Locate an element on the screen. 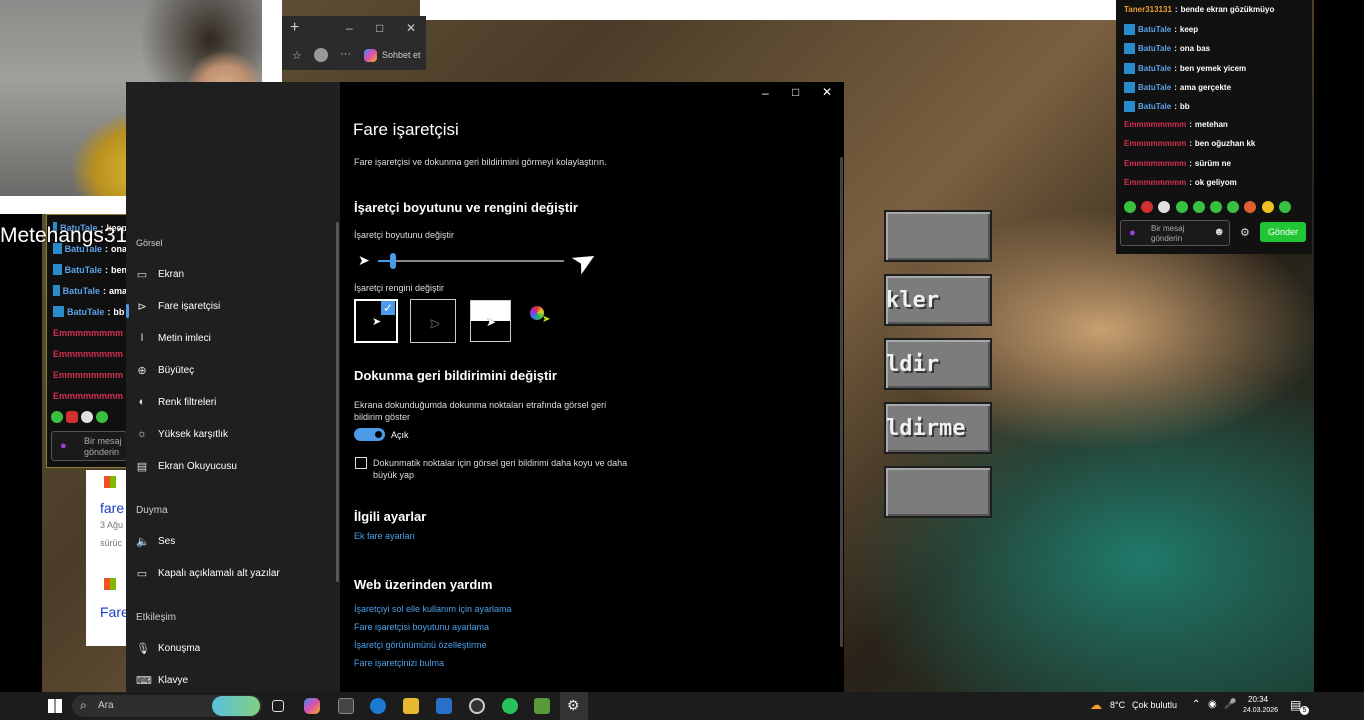 The height and width of the screenshot is (720, 1364). mc-menu-button-2: kler is located at coordinates (938, 300).